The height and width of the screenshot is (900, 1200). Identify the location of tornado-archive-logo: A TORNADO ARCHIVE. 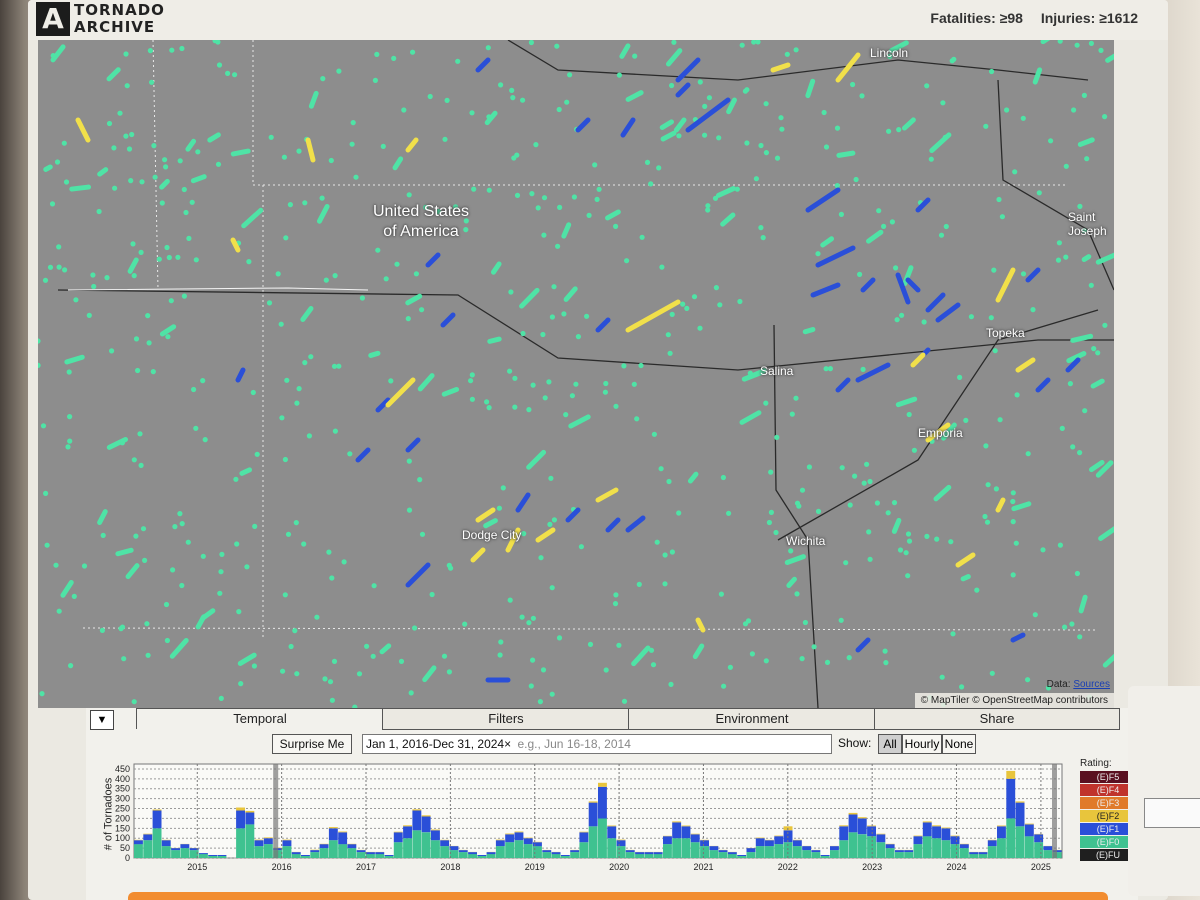
(111, 20).